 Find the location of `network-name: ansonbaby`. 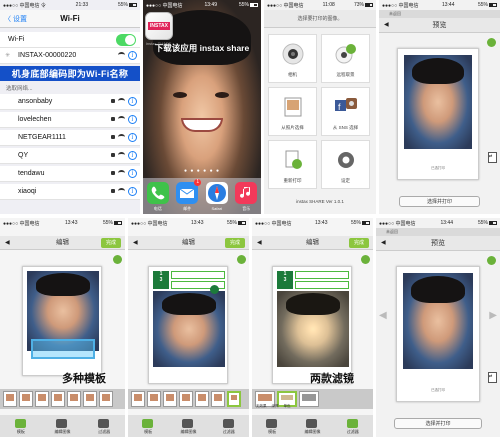

network-name: ansonbaby is located at coordinates (35, 101).